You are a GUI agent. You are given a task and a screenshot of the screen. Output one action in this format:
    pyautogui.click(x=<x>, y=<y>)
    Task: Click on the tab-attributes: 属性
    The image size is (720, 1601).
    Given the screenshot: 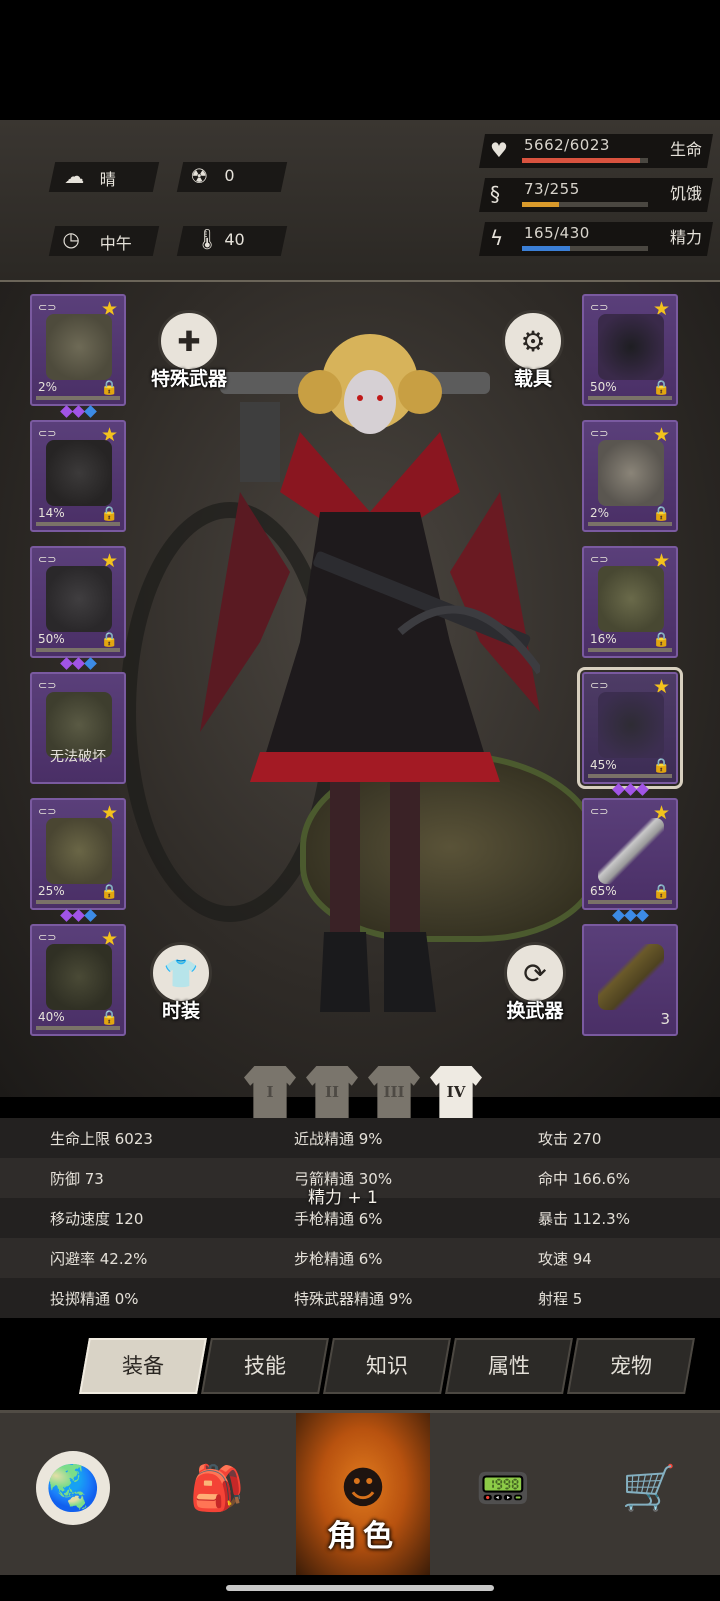 What is the action you would take?
    pyautogui.click(x=509, y=1366)
    